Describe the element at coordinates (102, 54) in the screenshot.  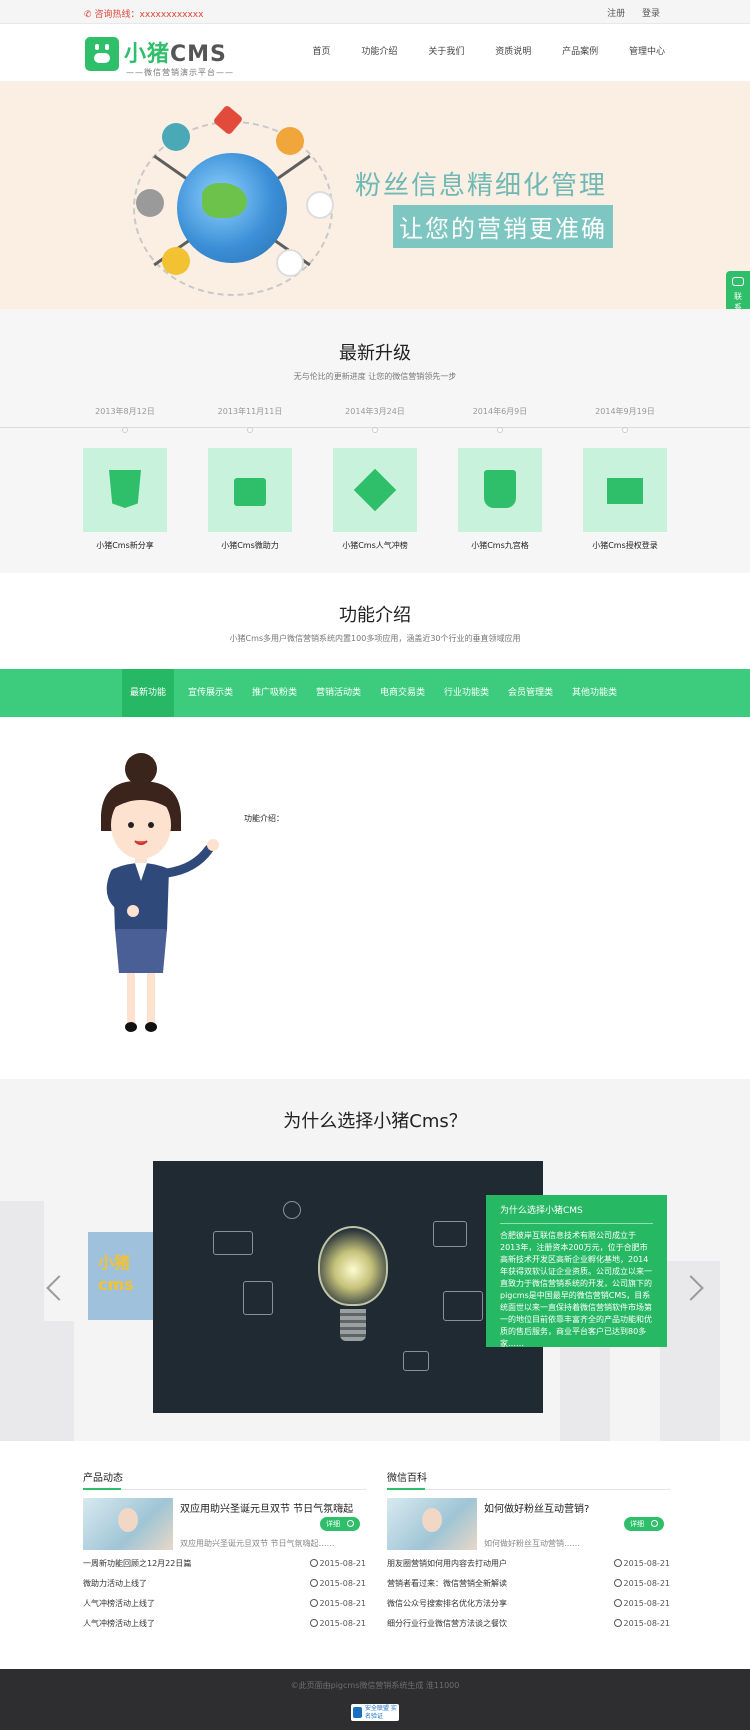
I see `pig-logo-icon` at that location.